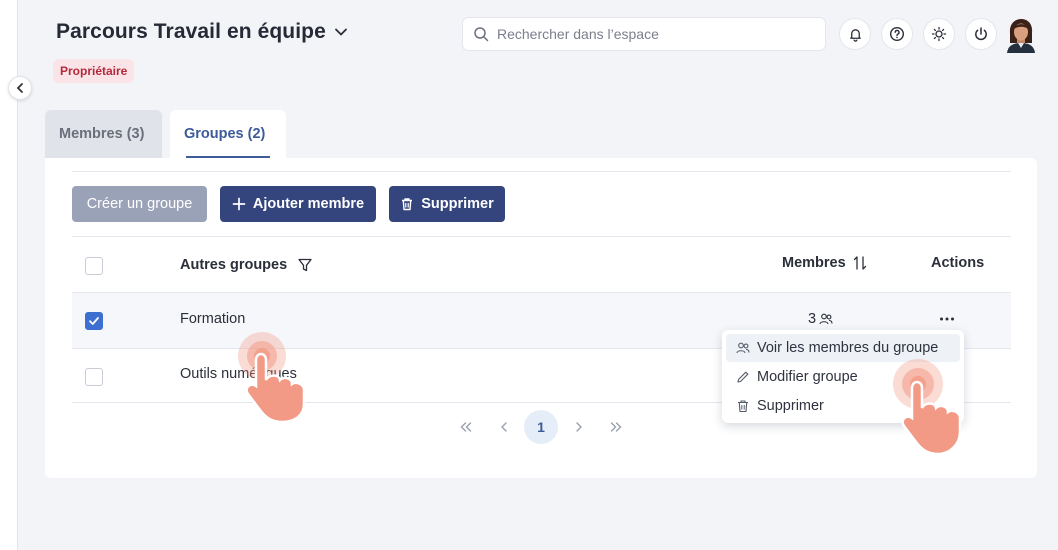 Image resolution: width=1058 pixels, height=550 pixels. I want to click on create-group-label: Créer un groupe, so click(139, 204).